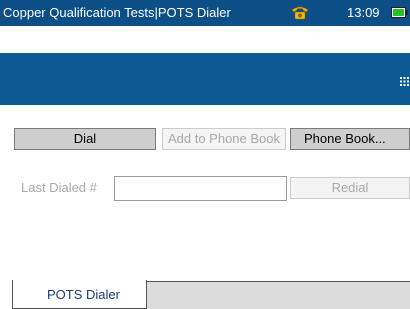 The height and width of the screenshot is (309, 410). Describe the element at coordinates (278, 295) in the screenshot. I see `tab-strip-background` at that location.